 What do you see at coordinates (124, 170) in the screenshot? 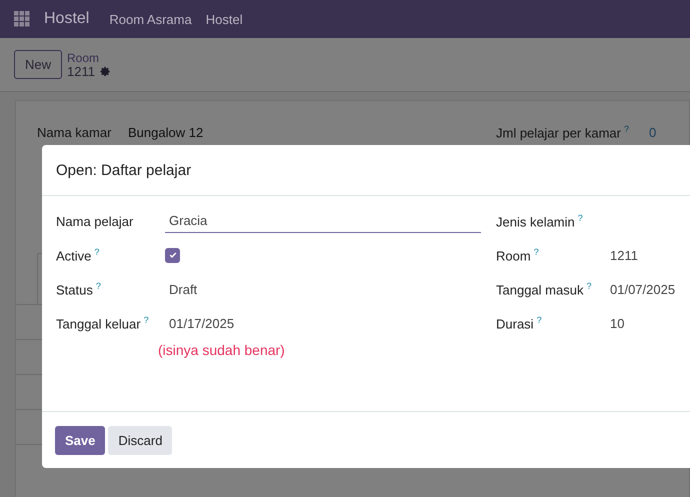
I see `dialog-title: Open: Daftar pelajar` at bounding box center [124, 170].